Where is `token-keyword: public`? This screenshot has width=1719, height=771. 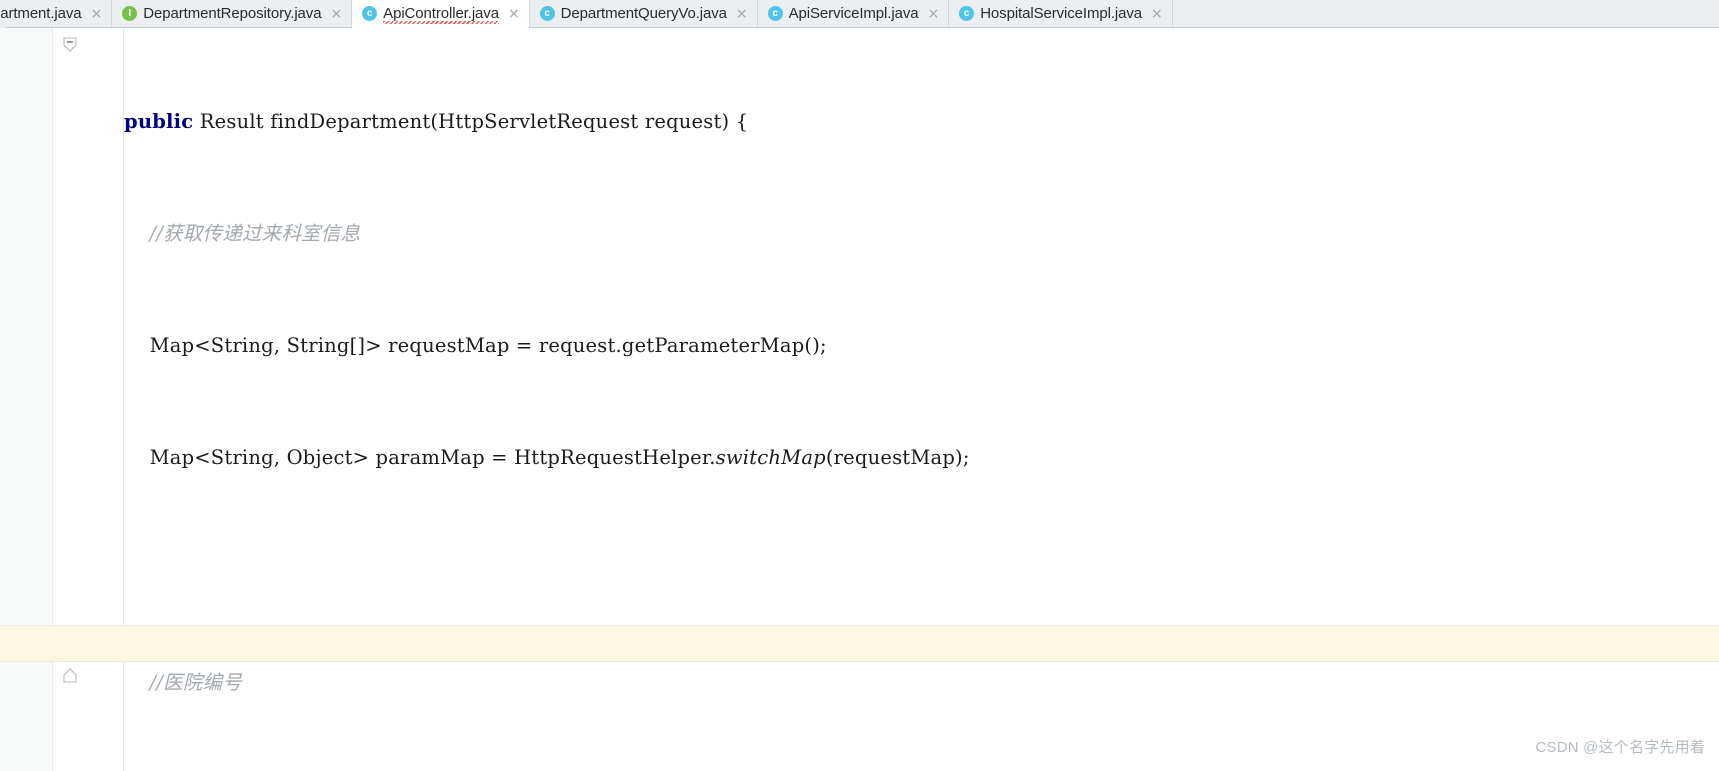 token-keyword: public is located at coordinates (159, 121).